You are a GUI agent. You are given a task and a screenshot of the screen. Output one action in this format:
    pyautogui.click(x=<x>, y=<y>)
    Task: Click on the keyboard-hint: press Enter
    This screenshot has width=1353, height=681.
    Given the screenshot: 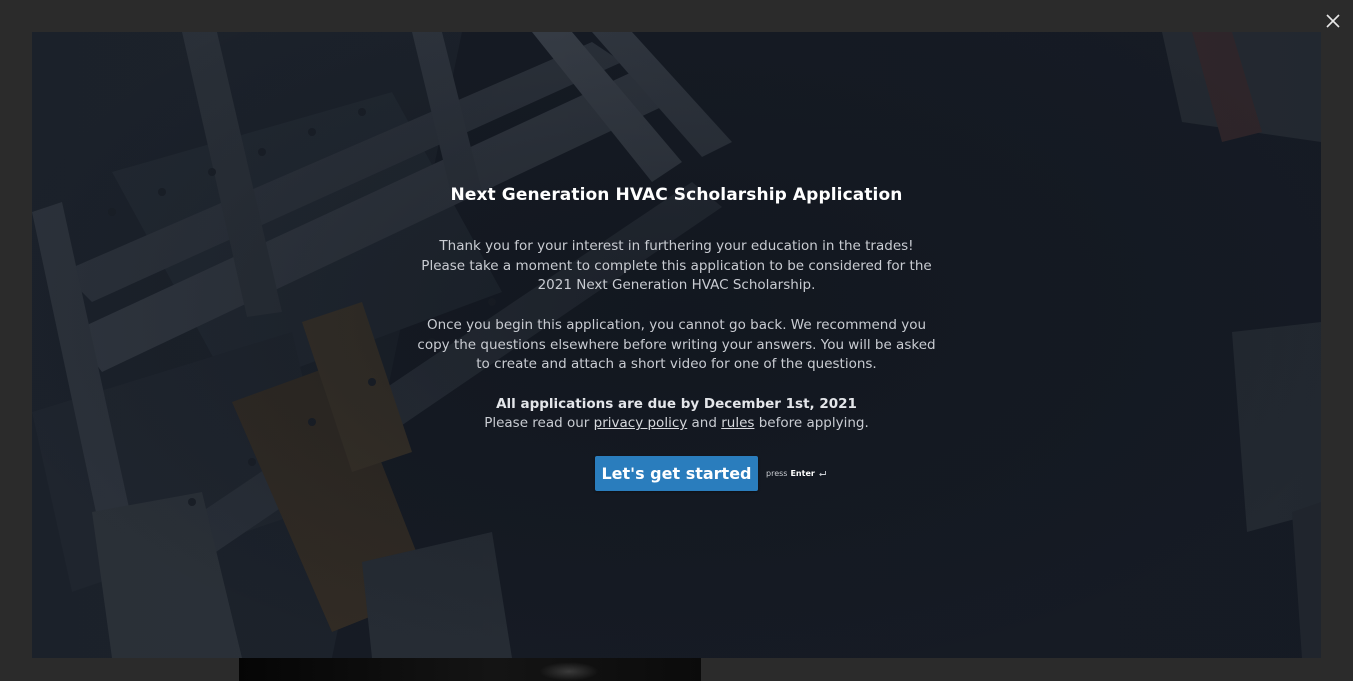 What is the action you would take?
    pyautogui.click(x=796, y=473)
    